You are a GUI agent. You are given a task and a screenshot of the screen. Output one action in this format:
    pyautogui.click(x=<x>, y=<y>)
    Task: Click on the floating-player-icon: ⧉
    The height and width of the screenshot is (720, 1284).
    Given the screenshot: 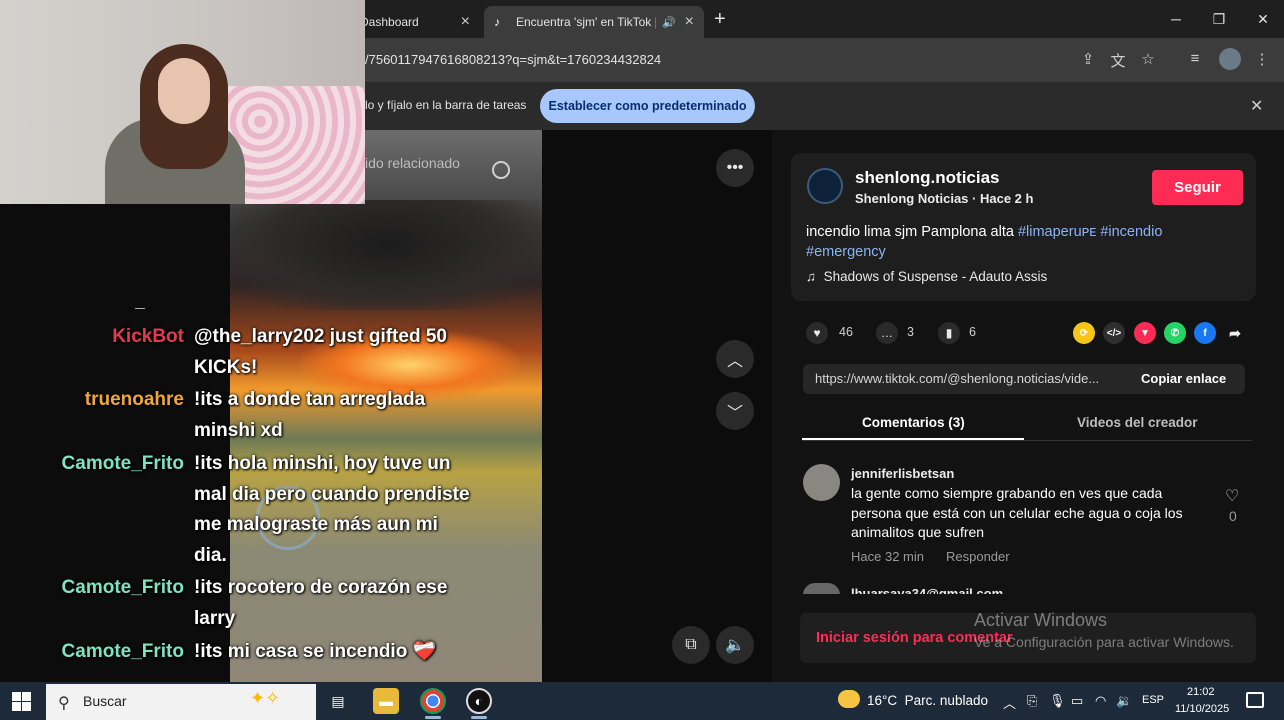 What is the action you would take?
    pyautogui.click(x=691, y=645)
    